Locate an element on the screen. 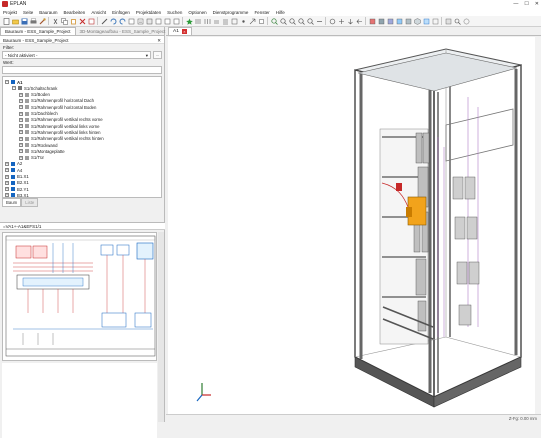  view-top-icon is located at coordinates (408, 21).